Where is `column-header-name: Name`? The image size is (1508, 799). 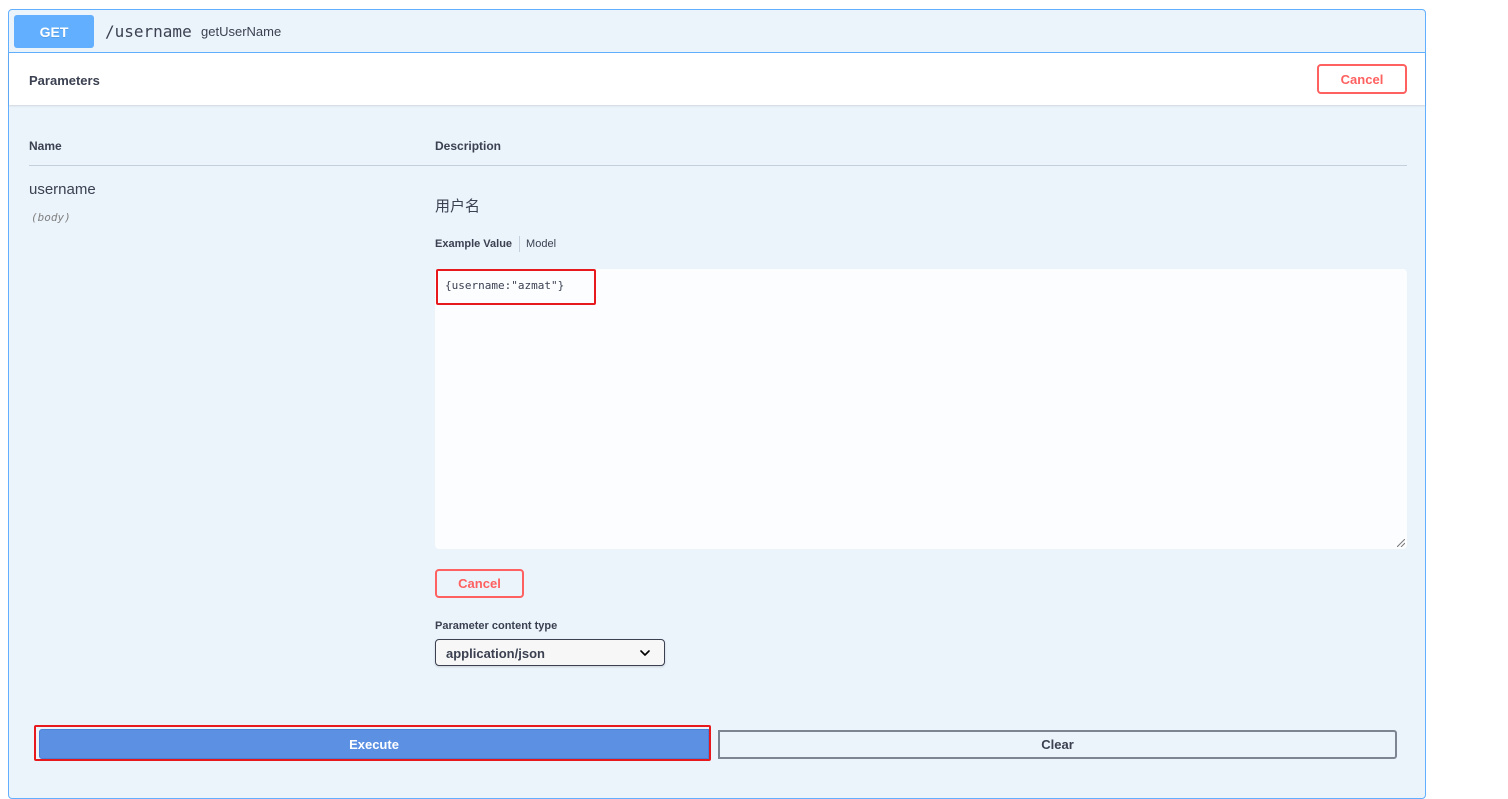
column-header-name: Name is located at coordinates (45, 146).